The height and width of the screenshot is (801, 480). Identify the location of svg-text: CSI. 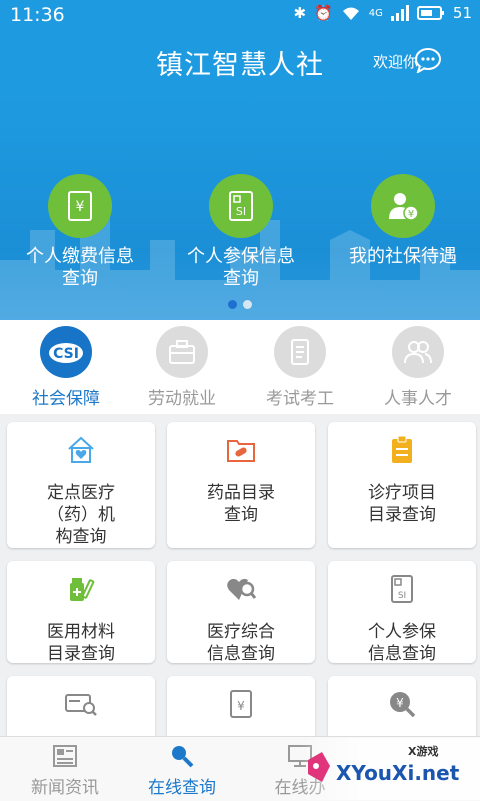
(66, 354).